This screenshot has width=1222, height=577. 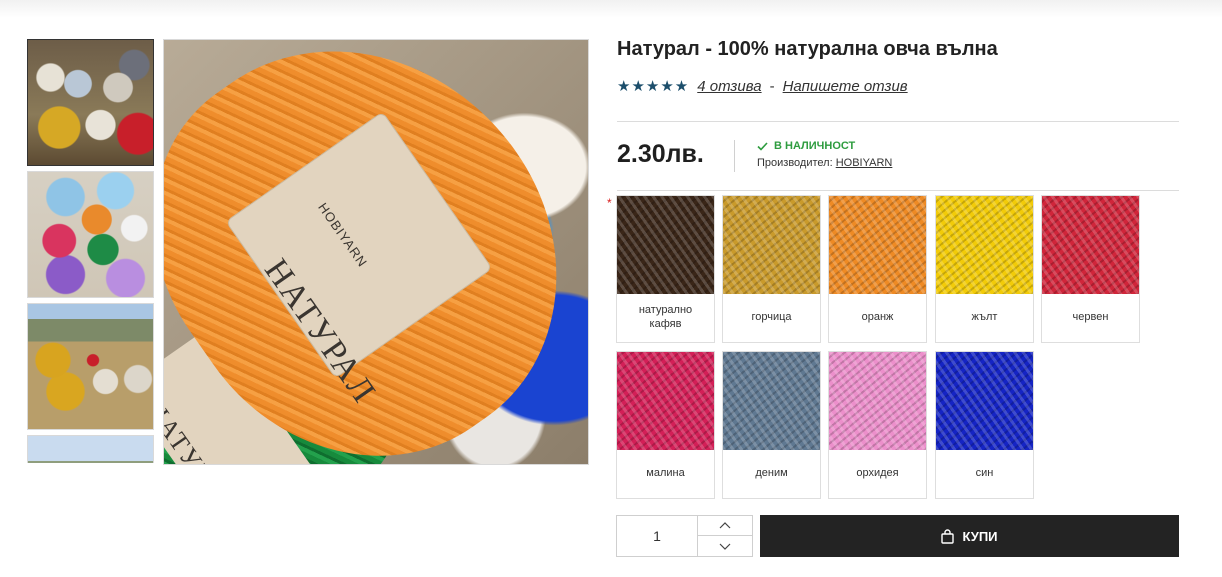 What do you see at coordinates (948, 536) in the screenshot?
I see `shopping-bag-icon` at bounding box center [948, 536].